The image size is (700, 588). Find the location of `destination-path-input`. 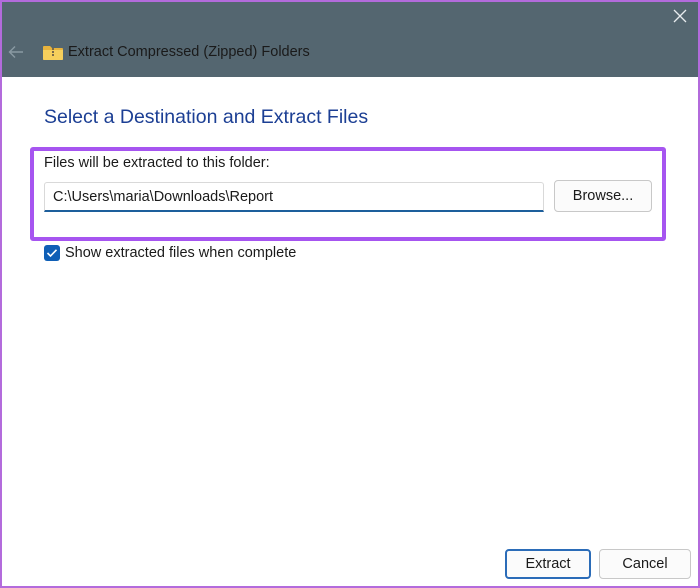

destination-path-input is located at coordinates (294, 197).